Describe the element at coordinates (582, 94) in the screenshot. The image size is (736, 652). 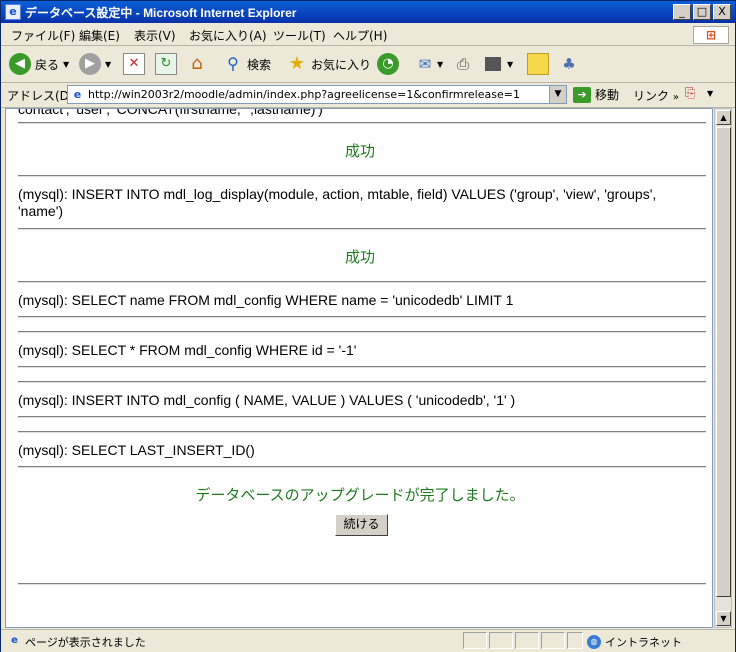
I see `go-arrow-icon: ➔` at that location.